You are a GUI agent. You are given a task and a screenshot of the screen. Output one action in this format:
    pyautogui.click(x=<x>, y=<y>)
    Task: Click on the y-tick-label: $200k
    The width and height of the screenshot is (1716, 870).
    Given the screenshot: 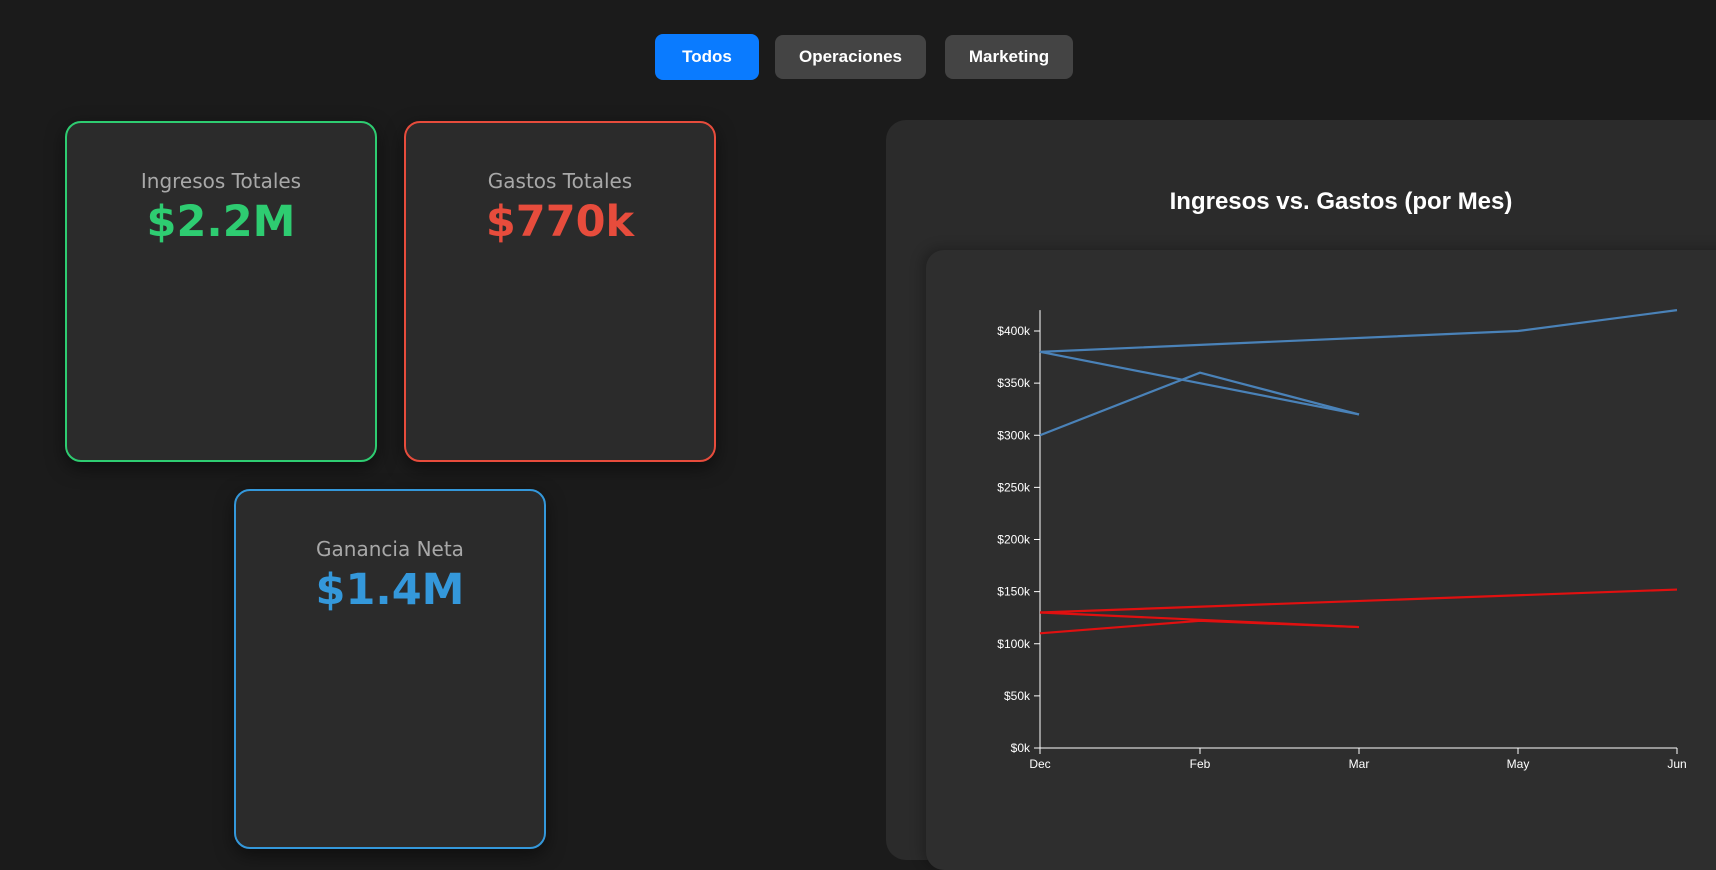 What is the action you would take?
    pyautogui.click(x=1014, y=540)
    